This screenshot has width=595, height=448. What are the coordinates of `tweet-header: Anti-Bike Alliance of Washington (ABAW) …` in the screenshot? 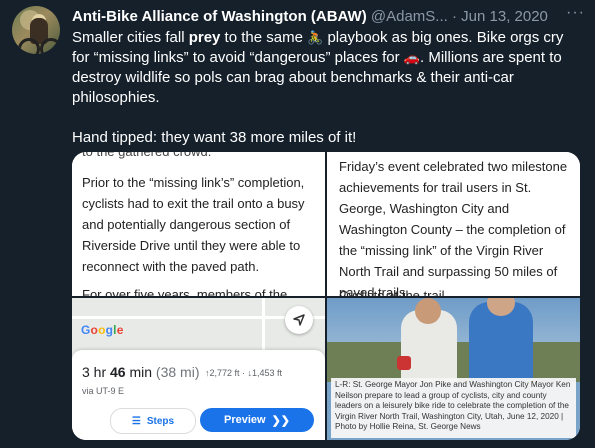 It's located at (328, 18).